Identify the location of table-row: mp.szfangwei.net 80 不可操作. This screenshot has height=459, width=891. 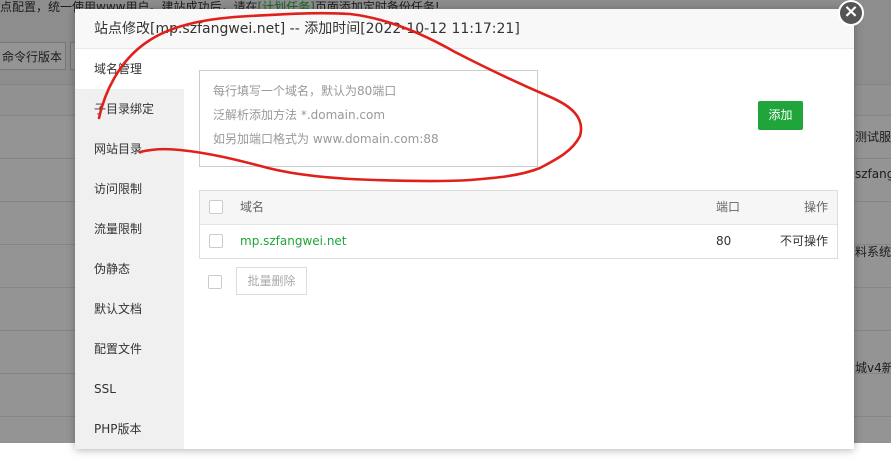
(518, 241).